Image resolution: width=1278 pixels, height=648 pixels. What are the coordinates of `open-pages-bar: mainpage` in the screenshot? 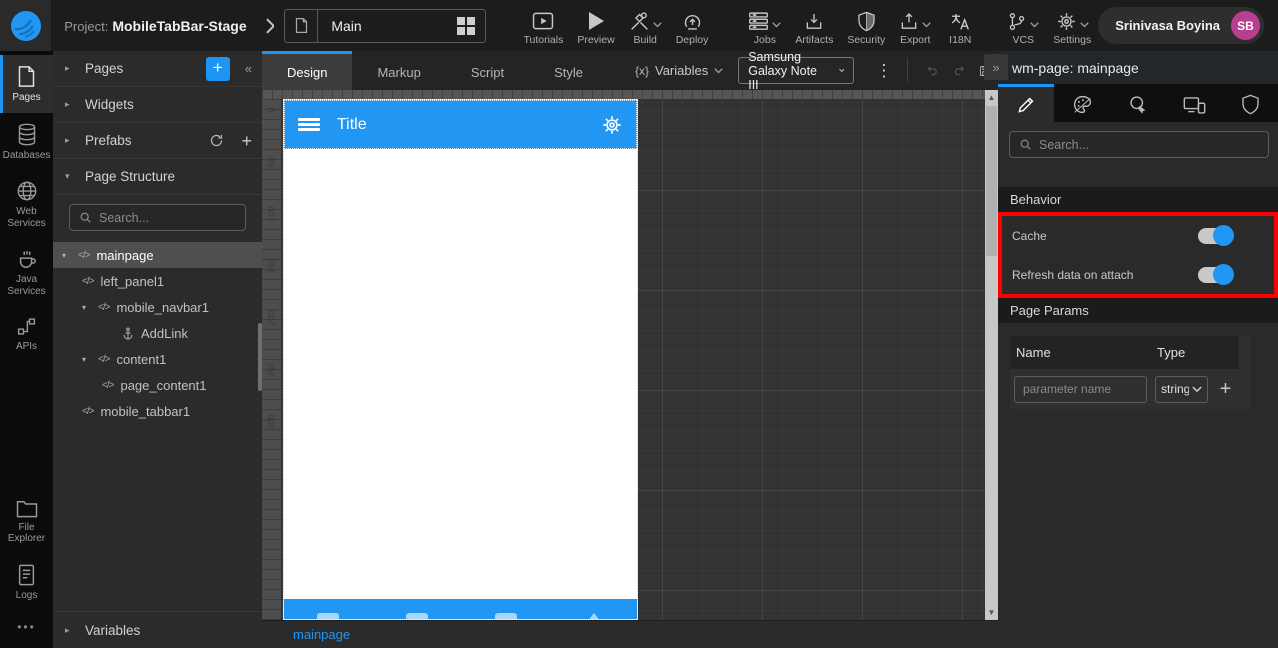 It's located at (630, 634).